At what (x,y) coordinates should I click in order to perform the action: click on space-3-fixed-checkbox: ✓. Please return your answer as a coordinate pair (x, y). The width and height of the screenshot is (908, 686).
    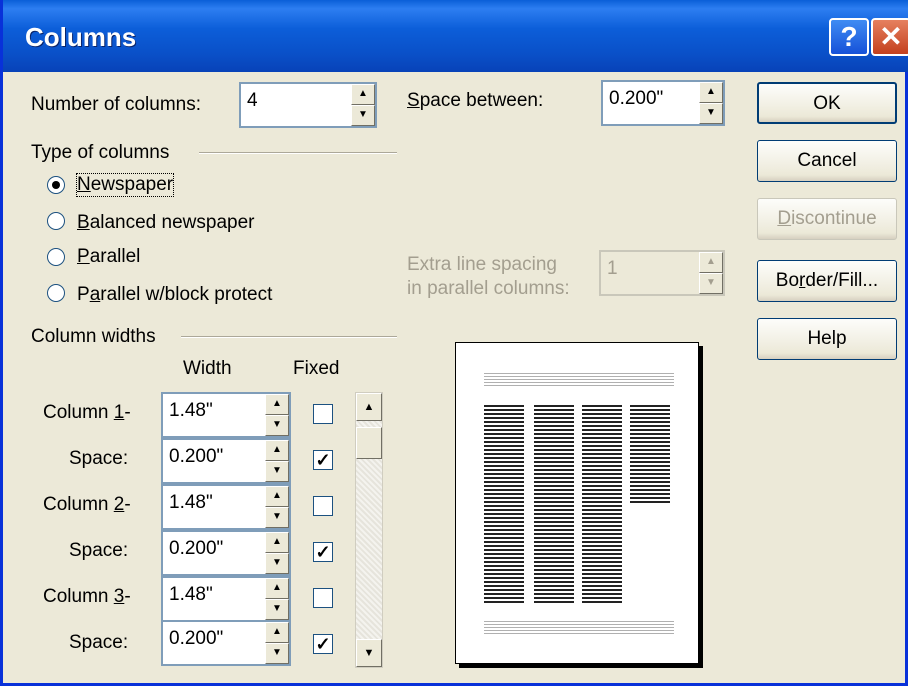
    Looking at the image, I should click on (323, 644).